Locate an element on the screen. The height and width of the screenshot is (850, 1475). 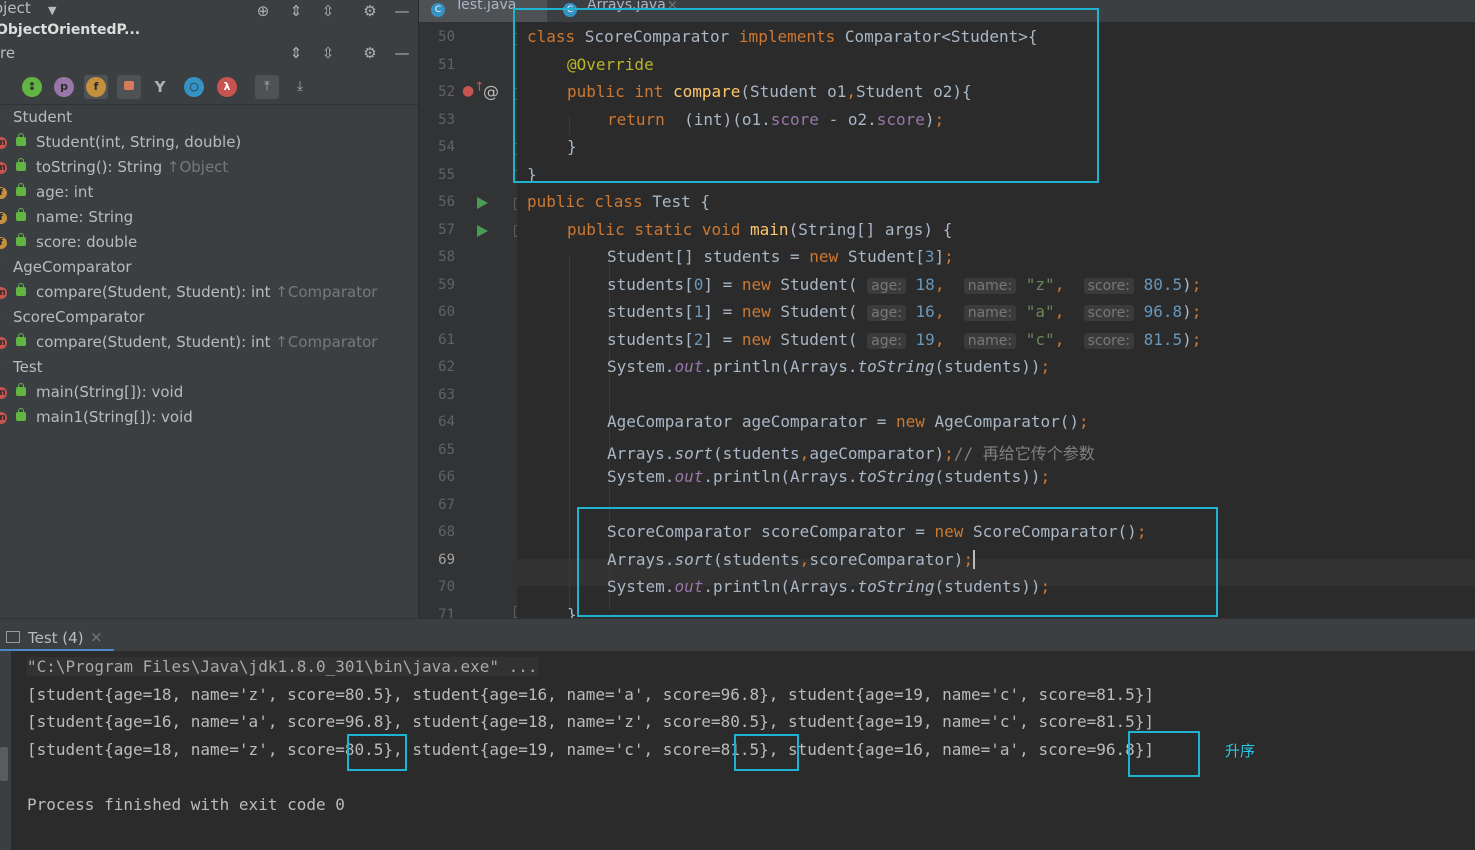
code-line-71: } is located at coordinates (572, 611).